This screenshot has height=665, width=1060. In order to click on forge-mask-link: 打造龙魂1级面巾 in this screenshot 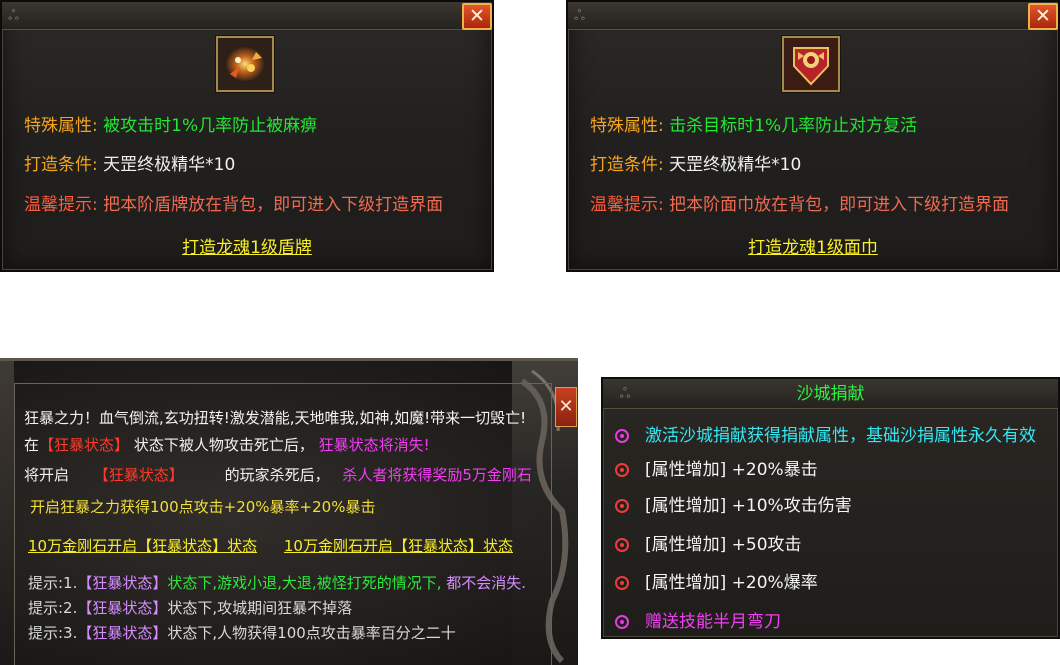, I will do `click(813, 245)`.